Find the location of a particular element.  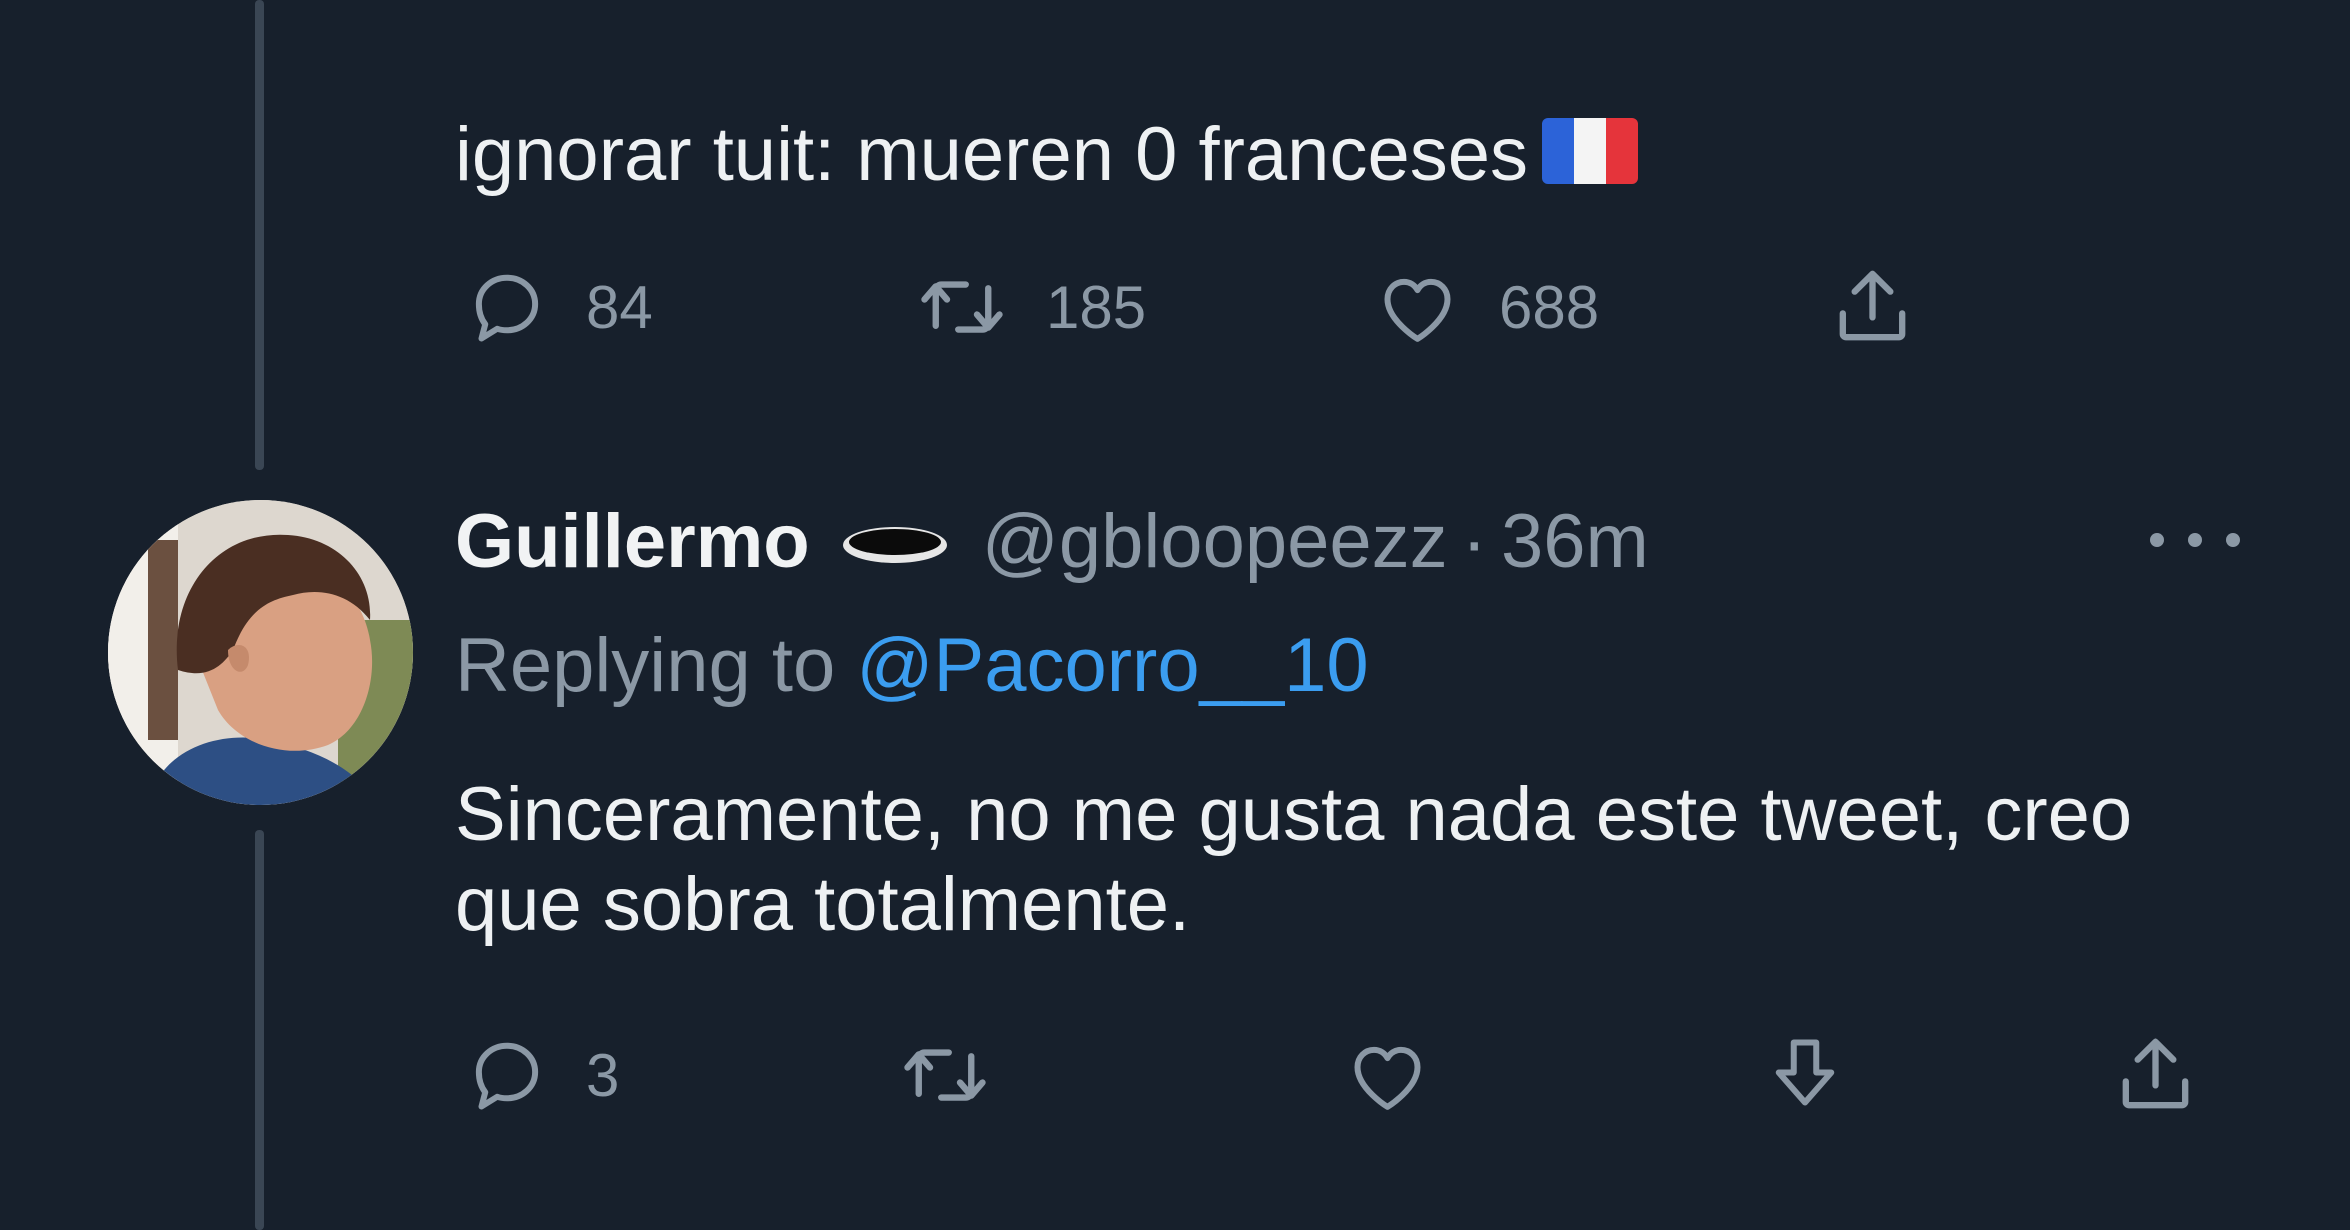

reply-button: 84 is located at coordinates (557, 307).